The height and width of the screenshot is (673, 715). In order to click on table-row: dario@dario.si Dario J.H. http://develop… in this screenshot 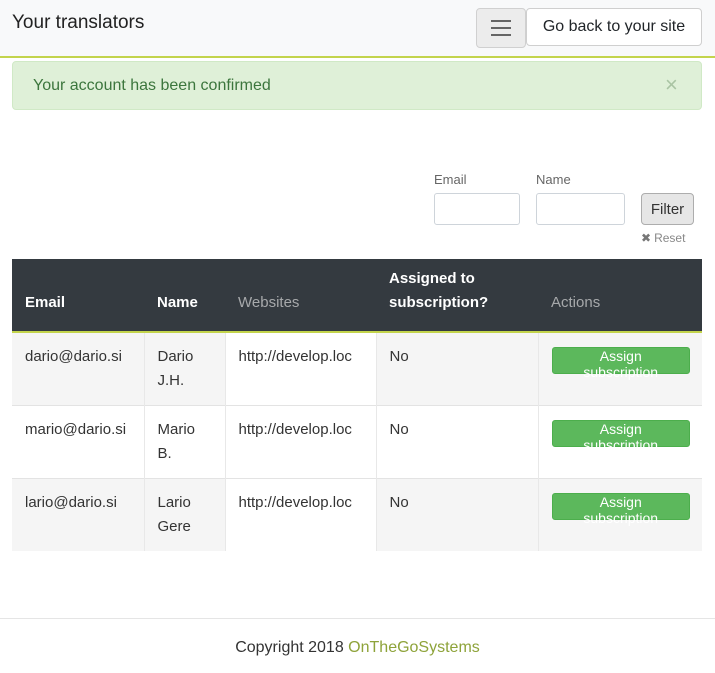, I will do `click(357, 368)`.